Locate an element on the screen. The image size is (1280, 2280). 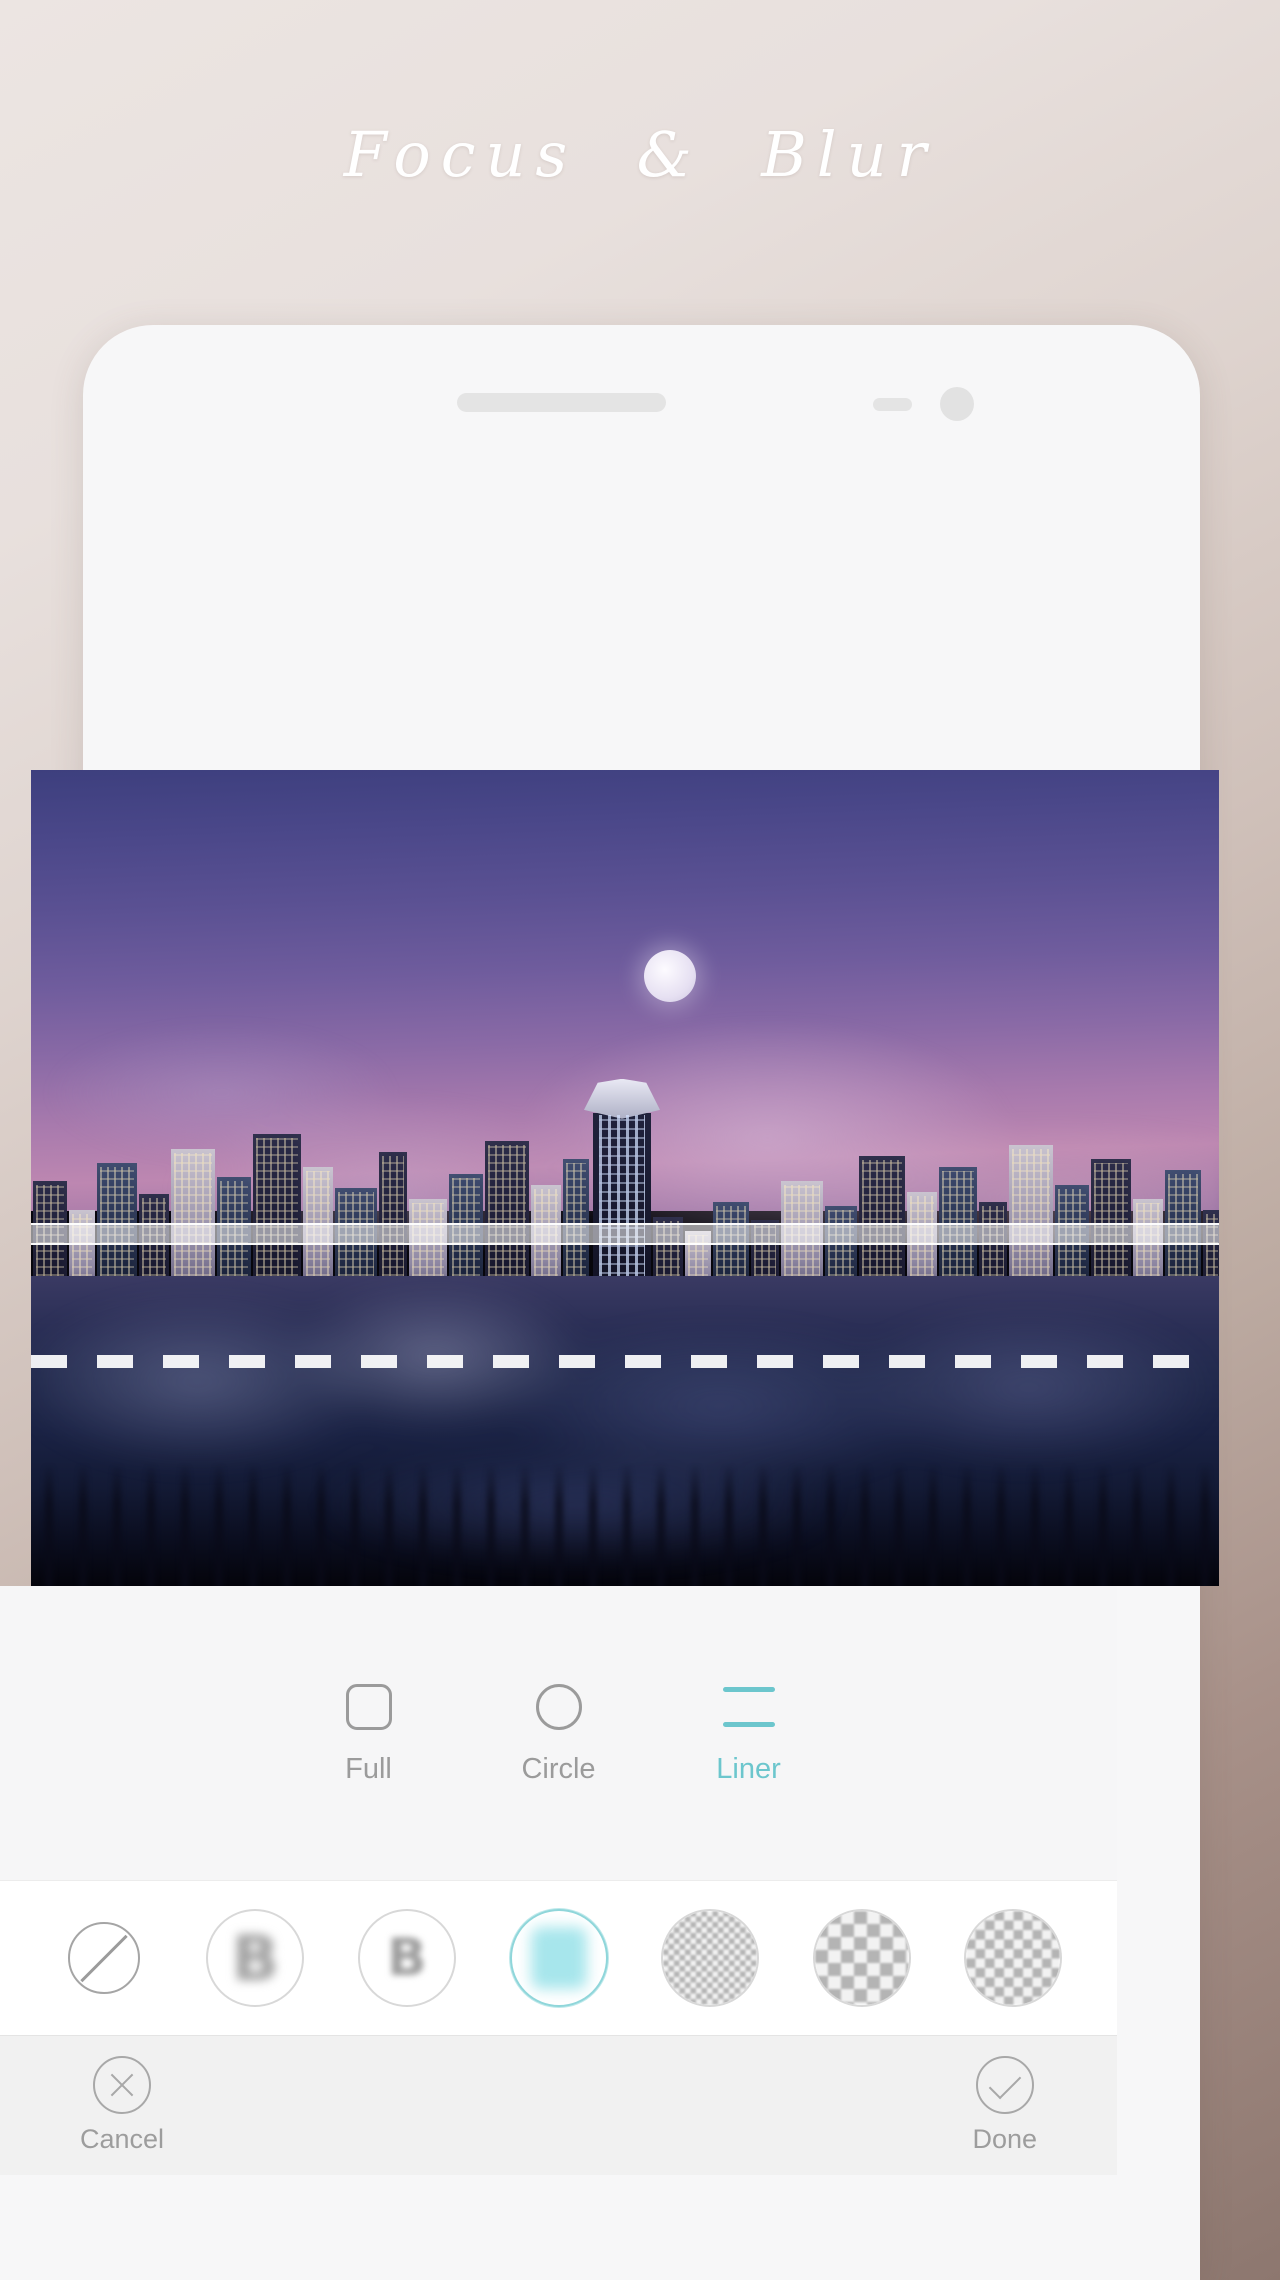
cancel-label: Cancel is located at coordinates (122, 2139).